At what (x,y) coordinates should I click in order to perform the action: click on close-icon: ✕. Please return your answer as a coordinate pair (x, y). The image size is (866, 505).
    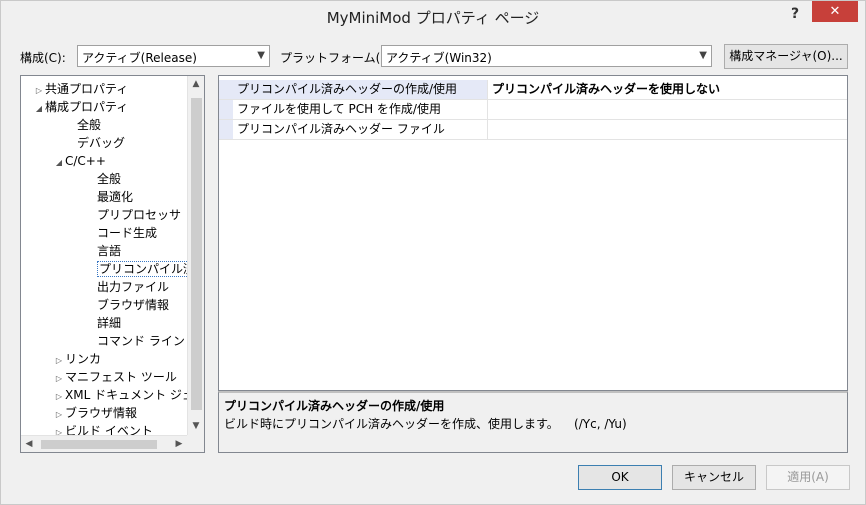
    Looking at the image, I should click on (835, 11).